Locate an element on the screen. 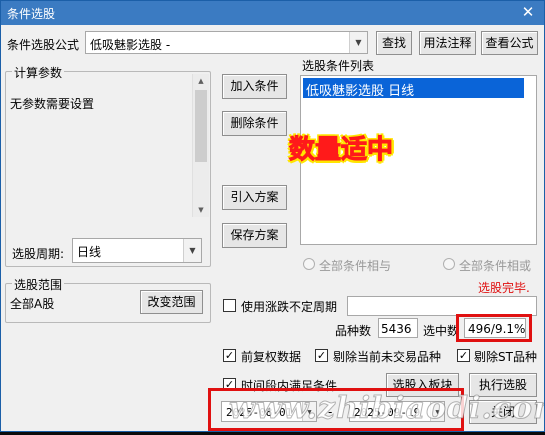 Image resolution: width=545 pixels, height=435 pixels. selected-label: 选中数 is located at coordinates (441, 331).